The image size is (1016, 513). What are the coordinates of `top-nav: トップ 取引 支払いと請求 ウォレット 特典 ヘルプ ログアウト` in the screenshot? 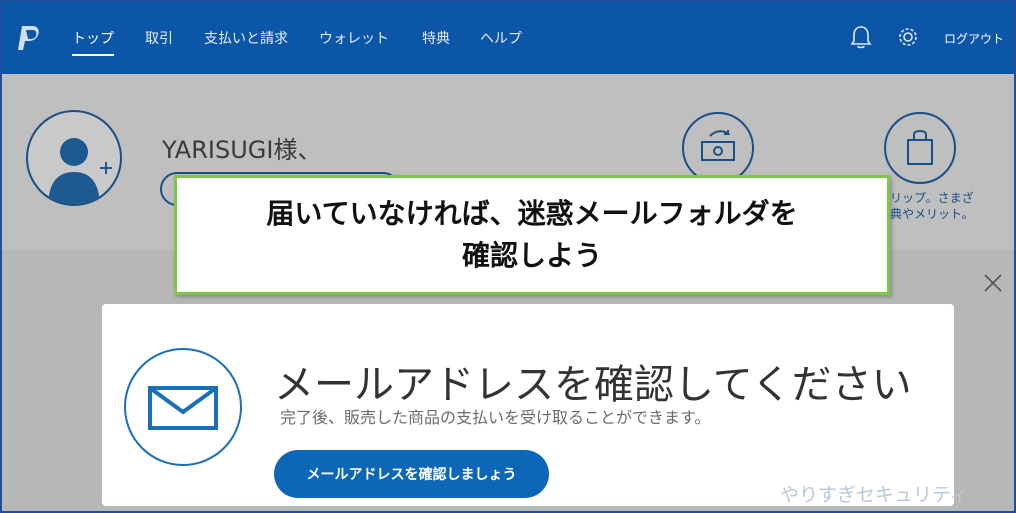 It's located at (508, 38).